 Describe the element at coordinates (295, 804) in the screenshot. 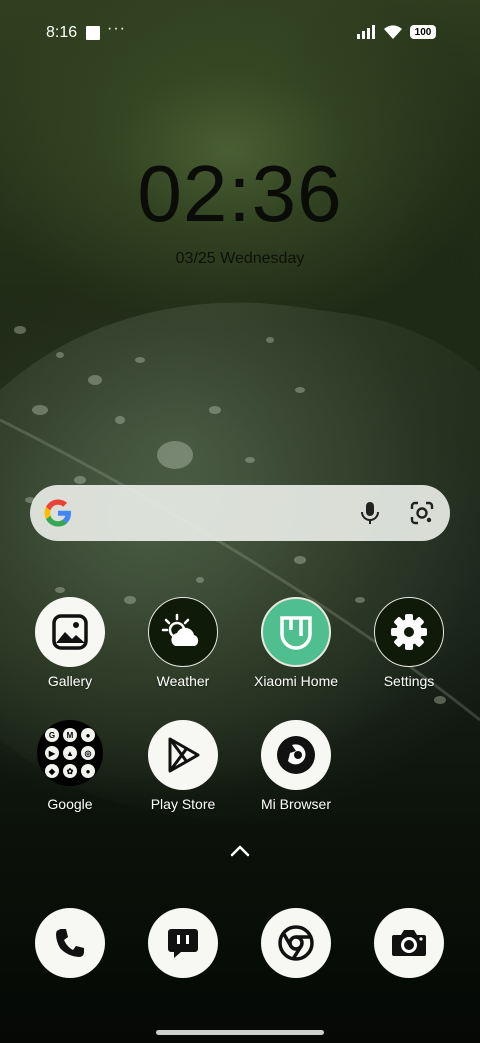

I see `app-label: Mi Browser` at that location.